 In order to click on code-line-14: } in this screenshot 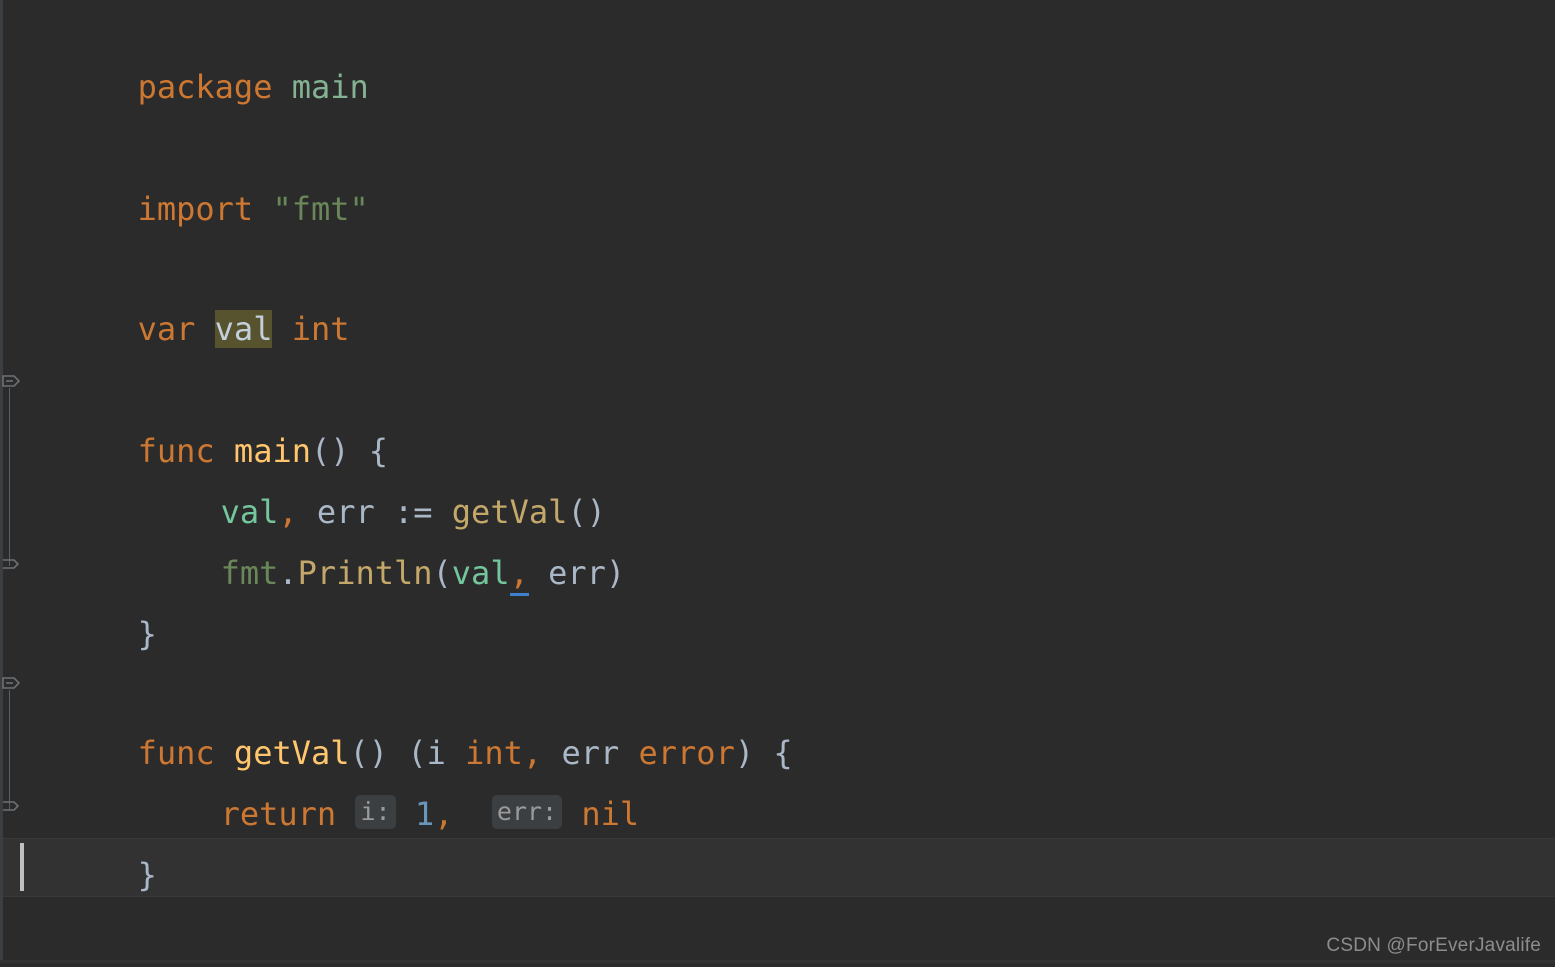, I will do `click(788, 839)`.